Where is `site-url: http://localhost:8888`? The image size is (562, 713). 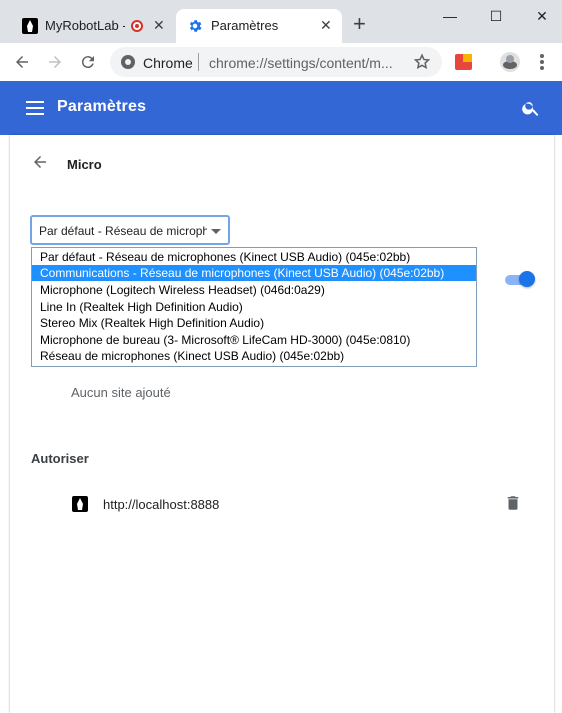
site-url: http://localhost:8888 is located at coordinates (161, 504).